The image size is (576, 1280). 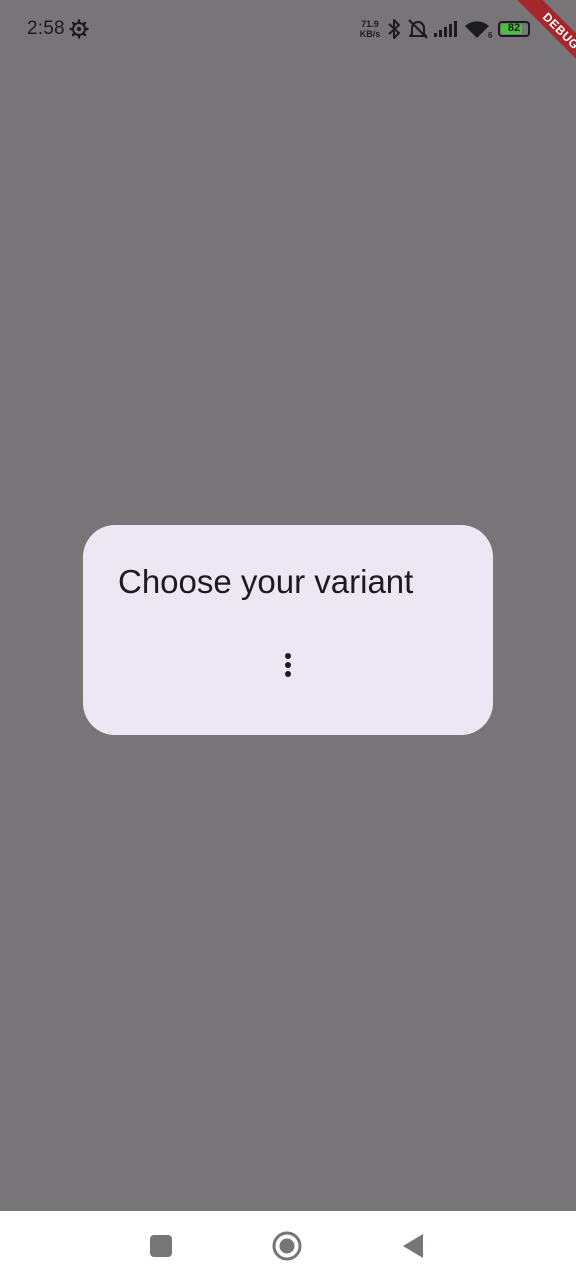 I want to click on home-button, so click(x=287, y=1246).